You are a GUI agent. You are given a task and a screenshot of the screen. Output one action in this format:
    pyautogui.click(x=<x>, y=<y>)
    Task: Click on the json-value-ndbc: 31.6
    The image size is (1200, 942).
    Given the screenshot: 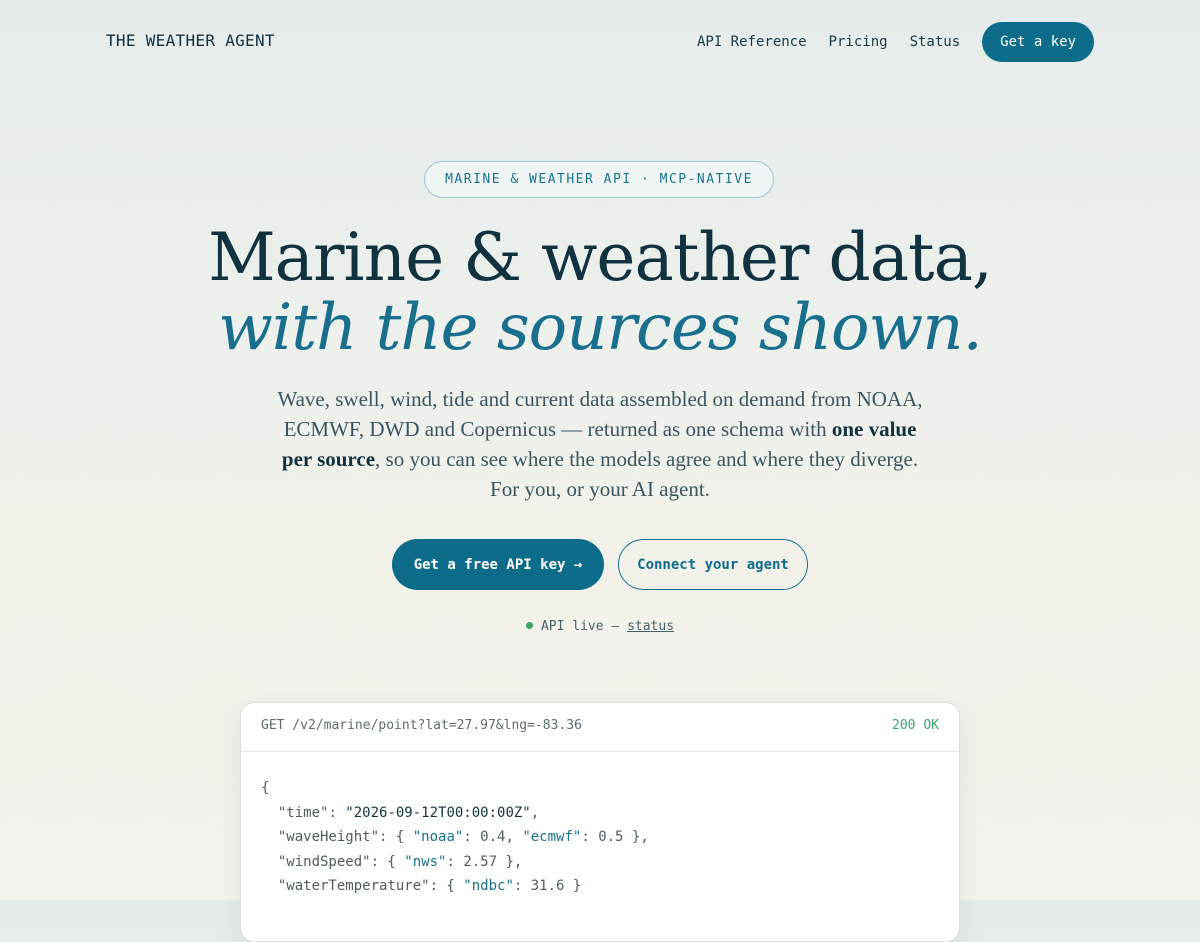 What is the action you would take?
    pyautogui.click(x=547, y=886)
    